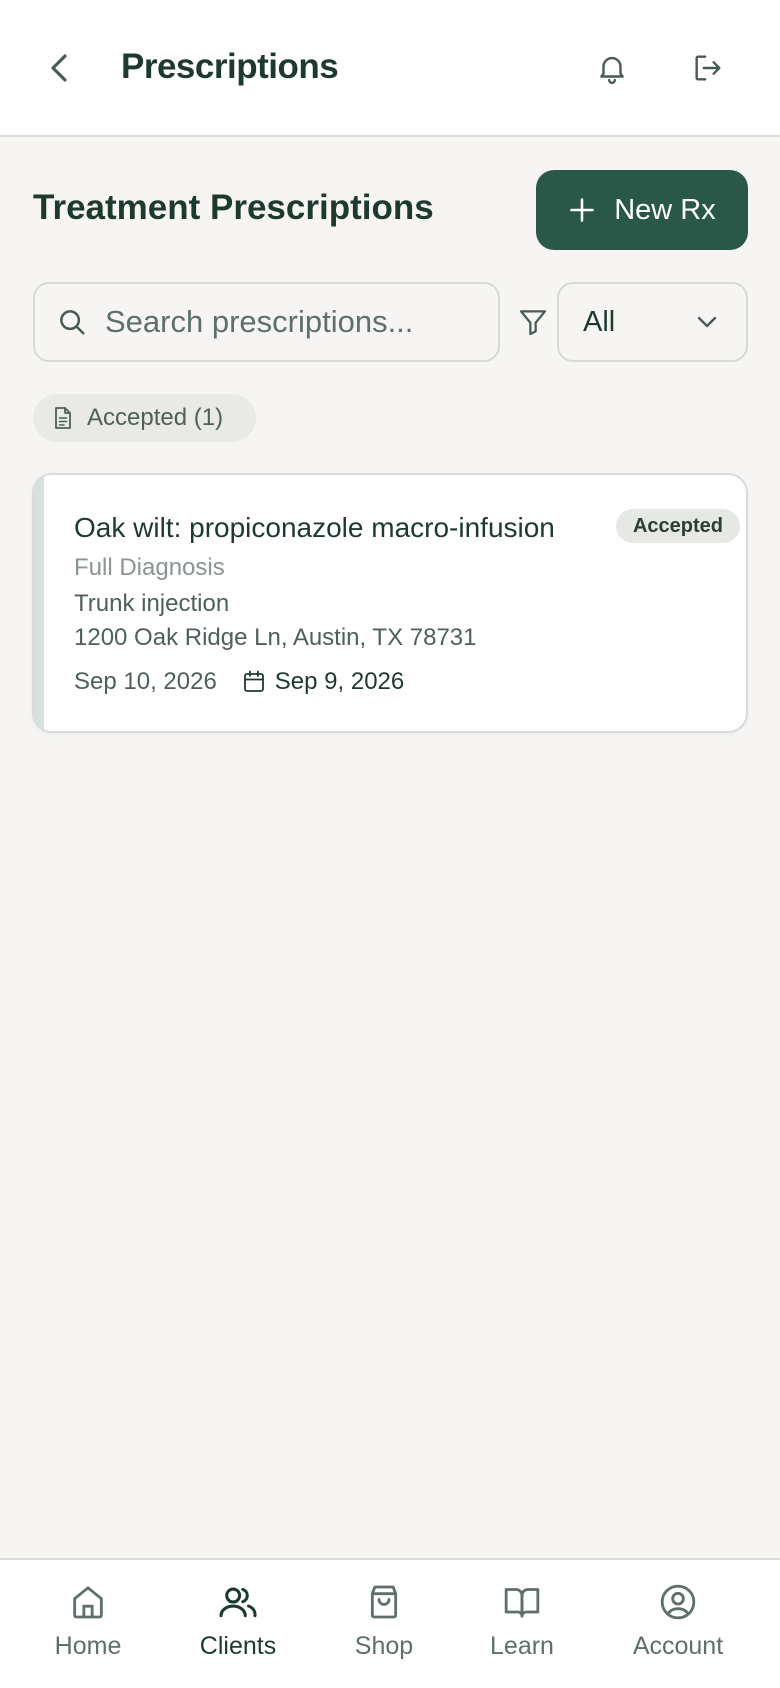 This screenshot has width=780, height=1688. I want to click on plus-icon, so click(582, 210).